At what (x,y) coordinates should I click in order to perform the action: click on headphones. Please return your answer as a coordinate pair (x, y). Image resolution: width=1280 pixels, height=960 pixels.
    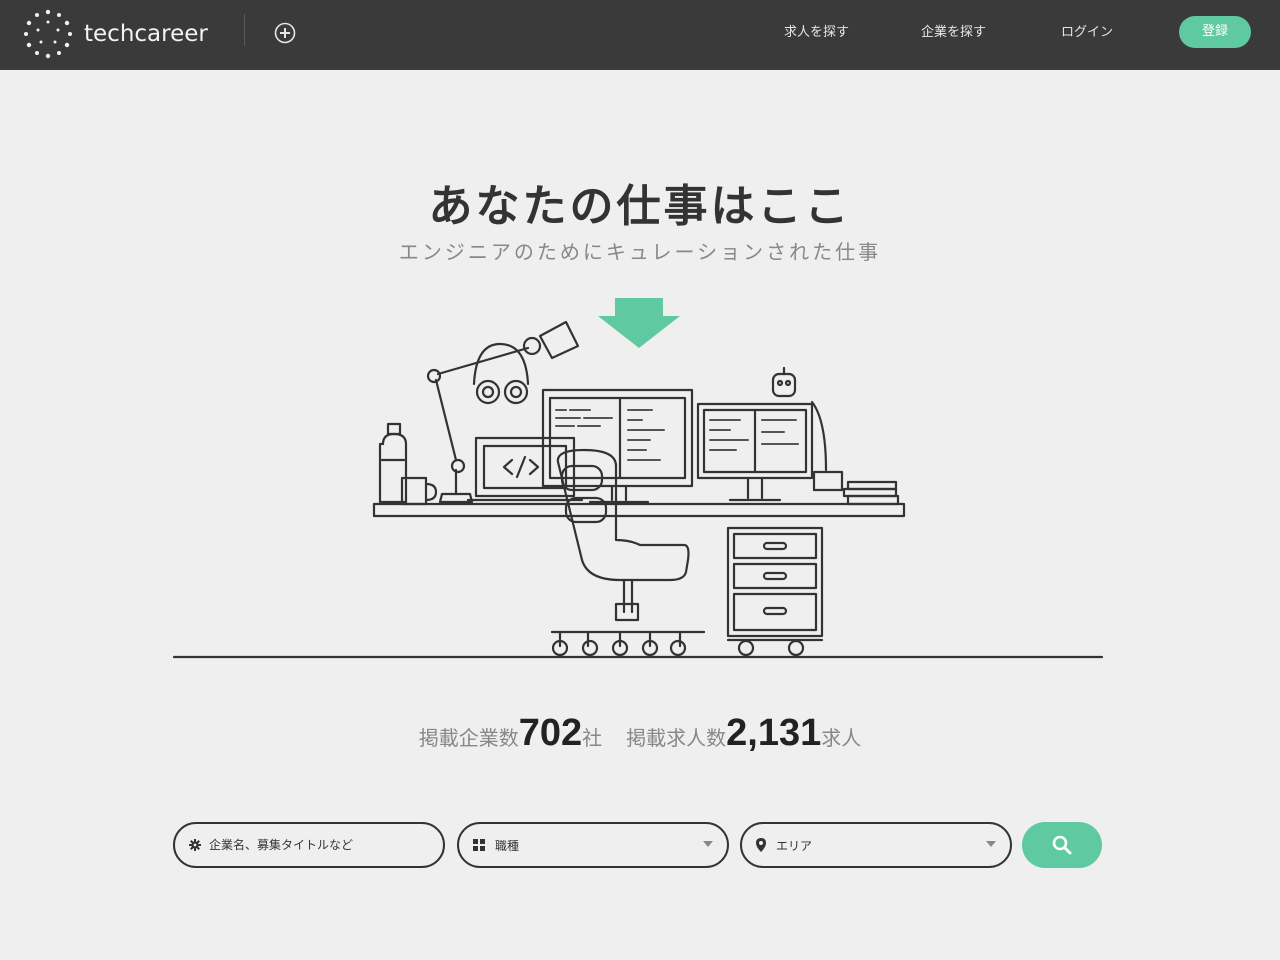
    Looking at the image, I should click on (501, 373).